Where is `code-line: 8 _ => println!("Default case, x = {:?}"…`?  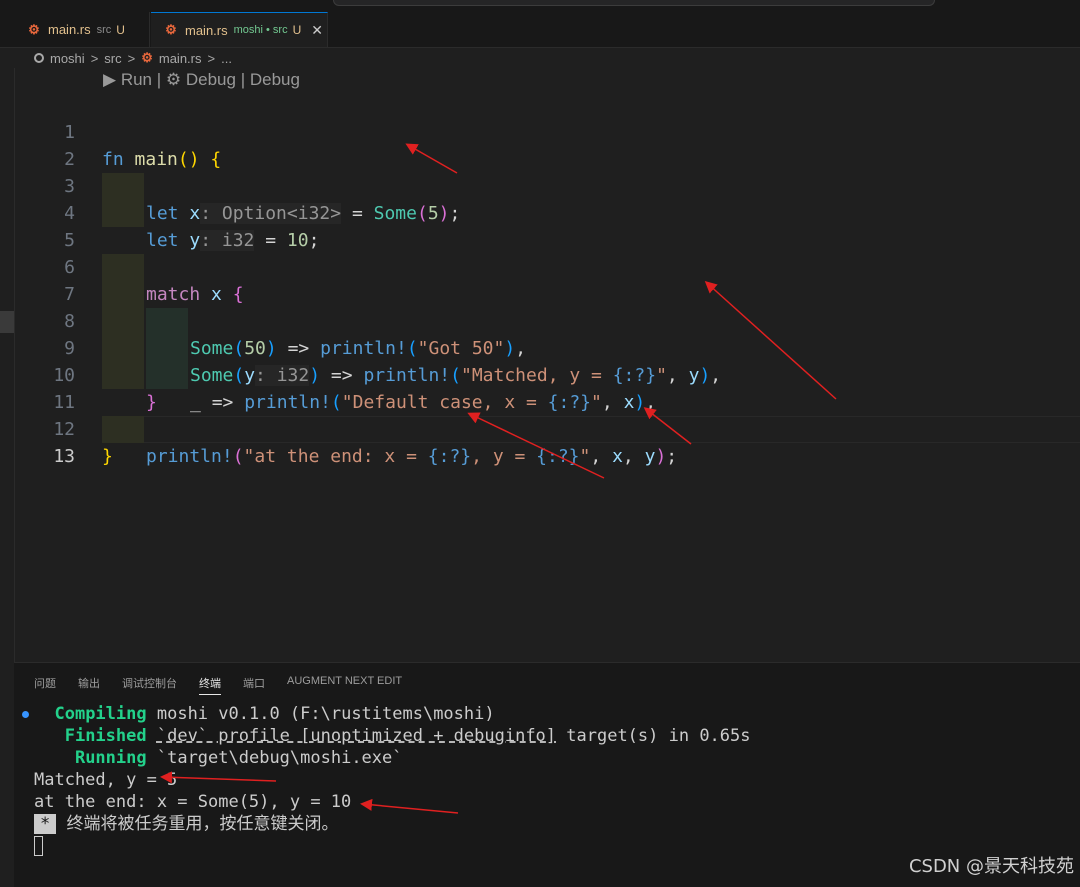 code-line: 8 _ => println!("Default case, x = {:?}"… is located at coordinates (547, 347).